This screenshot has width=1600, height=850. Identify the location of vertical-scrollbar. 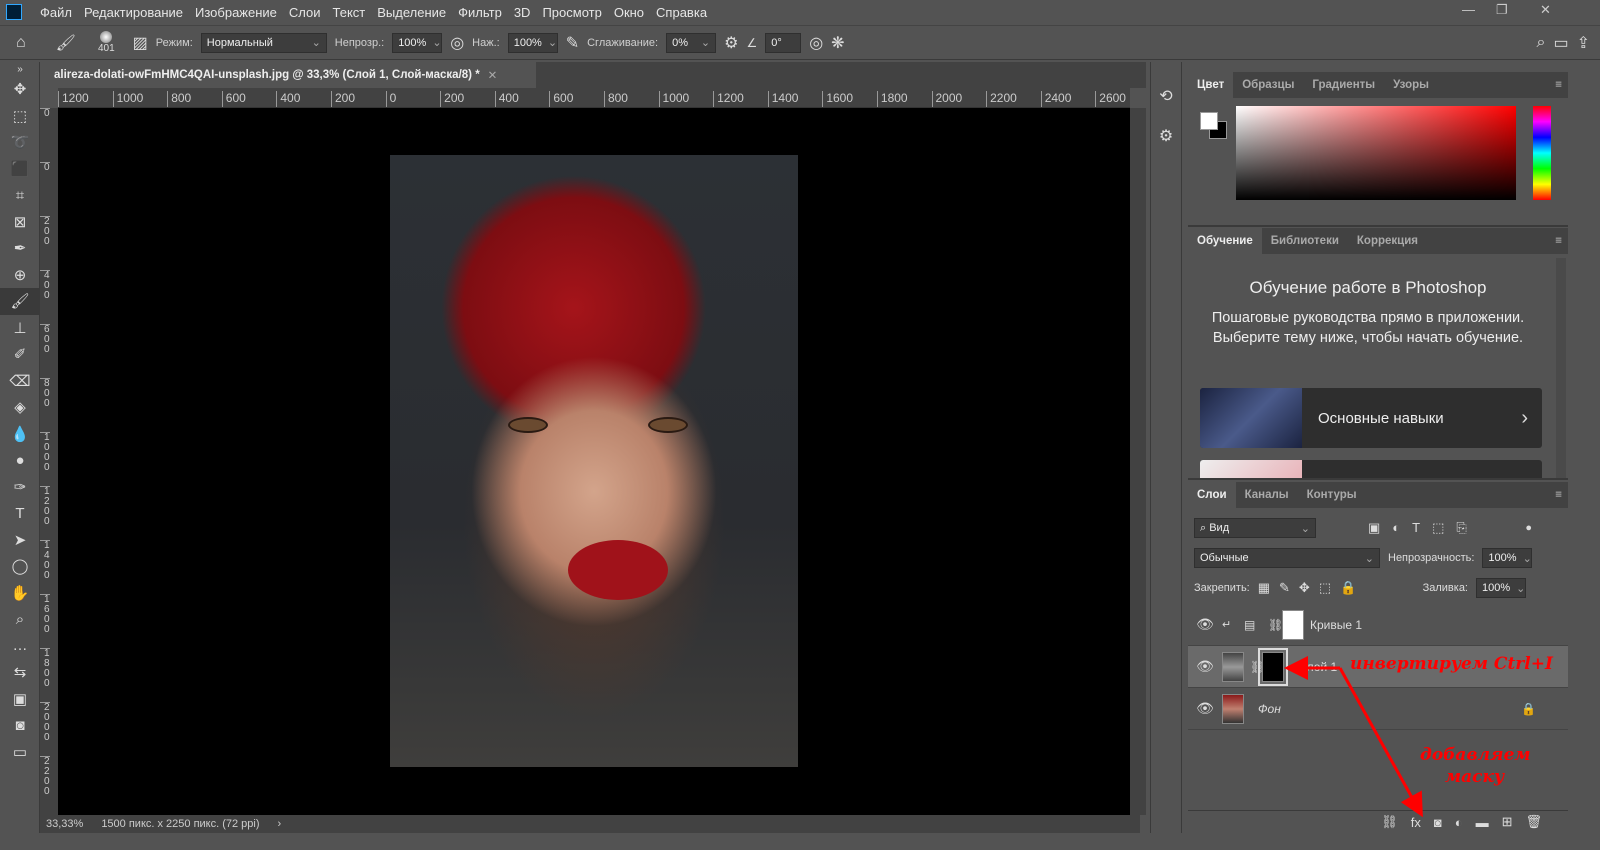
(1138, 461).